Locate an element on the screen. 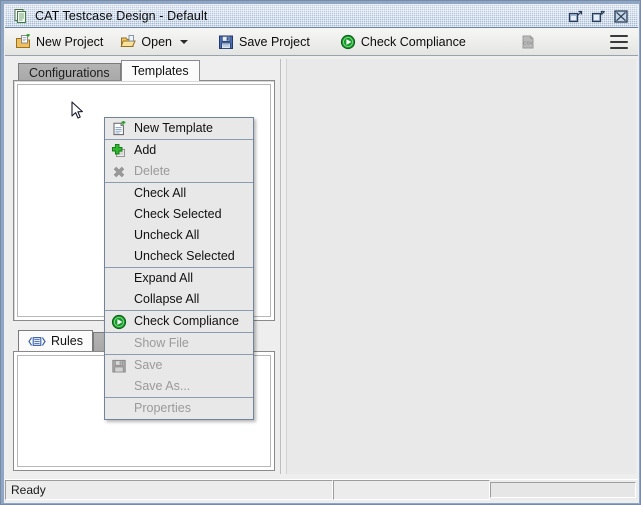 The image size is (641, 505). menu-item-properties: Properties is located at coordinates (179, 408).